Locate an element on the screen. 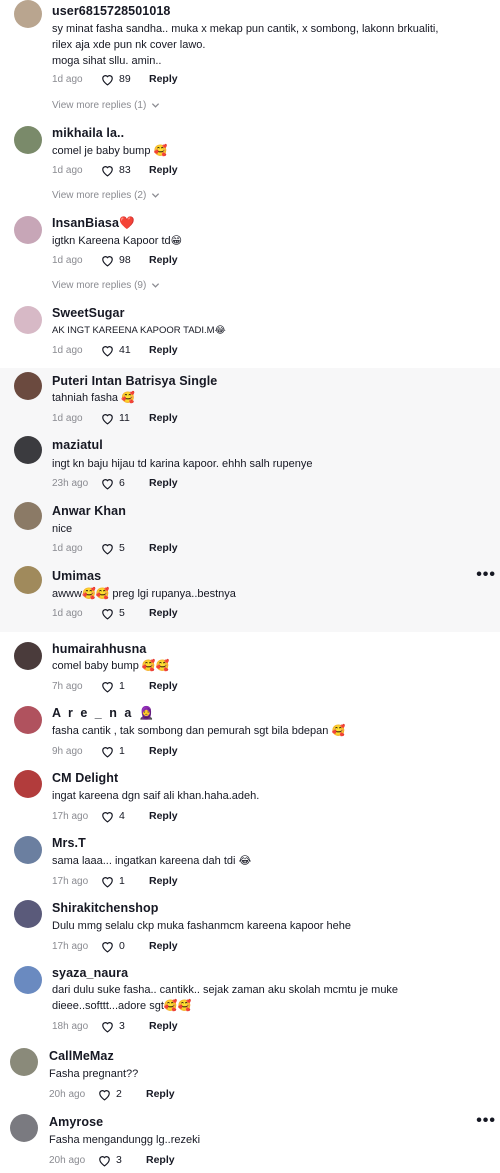  like-button: 6 is located at coordinates (122, 483).